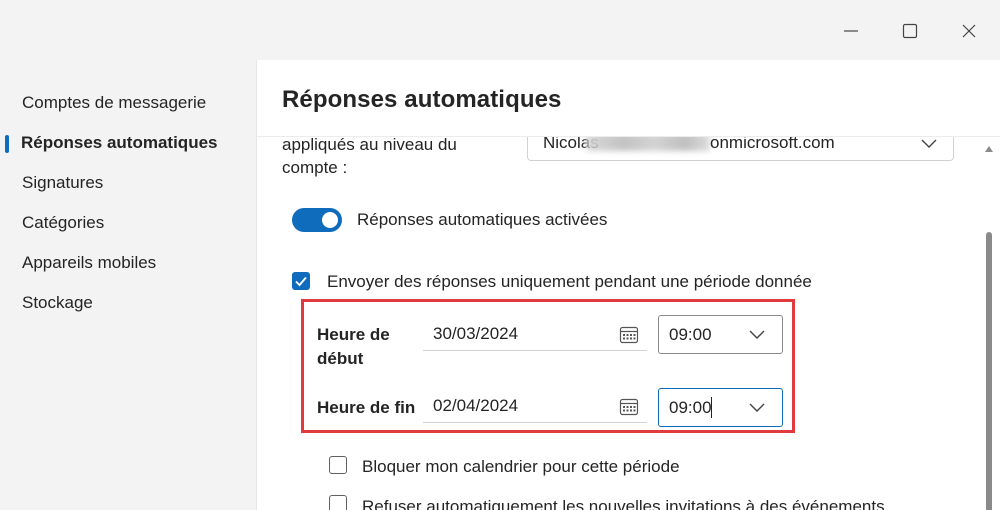  Describe the element at coordinates (315, 167) in the screenshot. I see `account-label-line2: compte :` at that location.